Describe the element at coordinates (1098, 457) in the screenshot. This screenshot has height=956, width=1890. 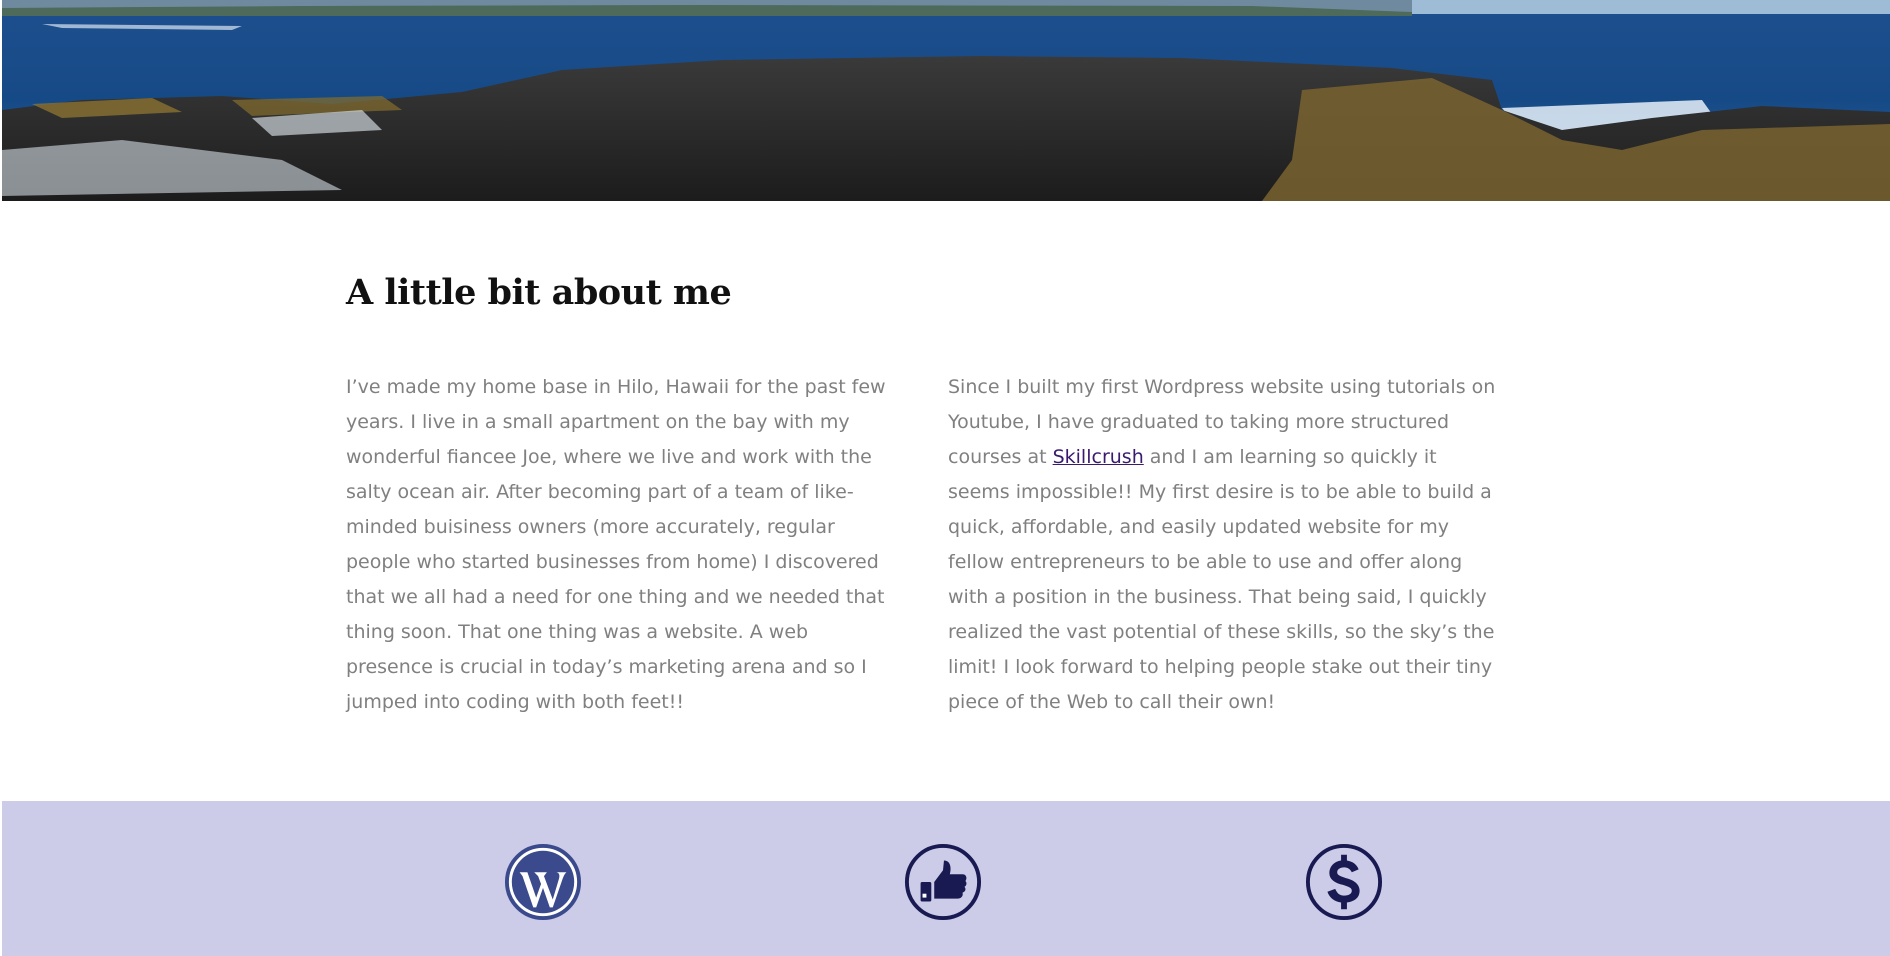
I see `skillcrush-link: Skillcrush` at that location.